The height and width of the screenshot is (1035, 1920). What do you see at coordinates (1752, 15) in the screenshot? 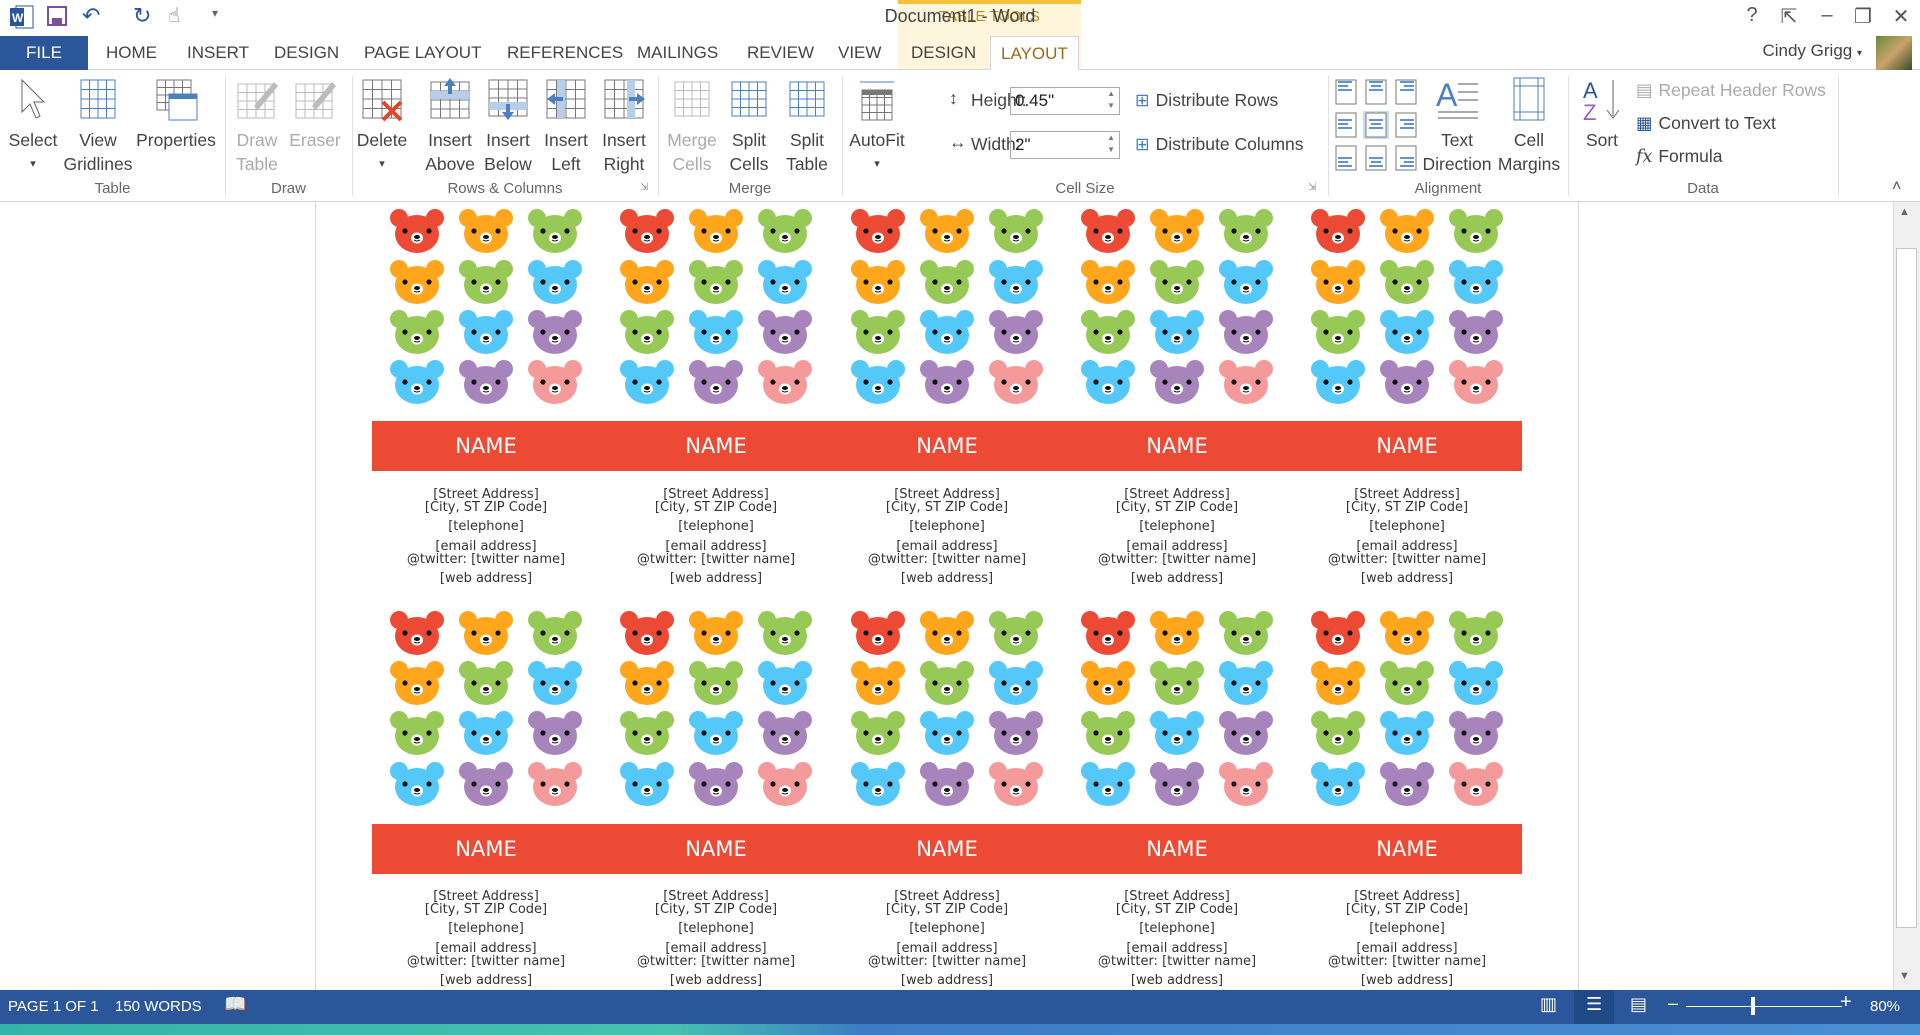
I see `help-icon: ?` at bounding box center [1752, 15].